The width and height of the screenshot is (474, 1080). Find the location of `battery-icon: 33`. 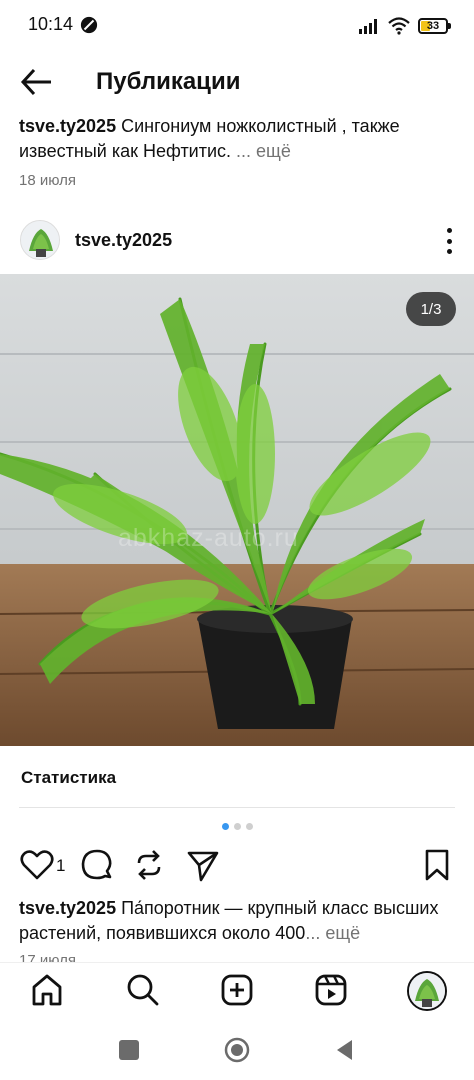

battery-icon: 33 is located at coordinates (434, 26).